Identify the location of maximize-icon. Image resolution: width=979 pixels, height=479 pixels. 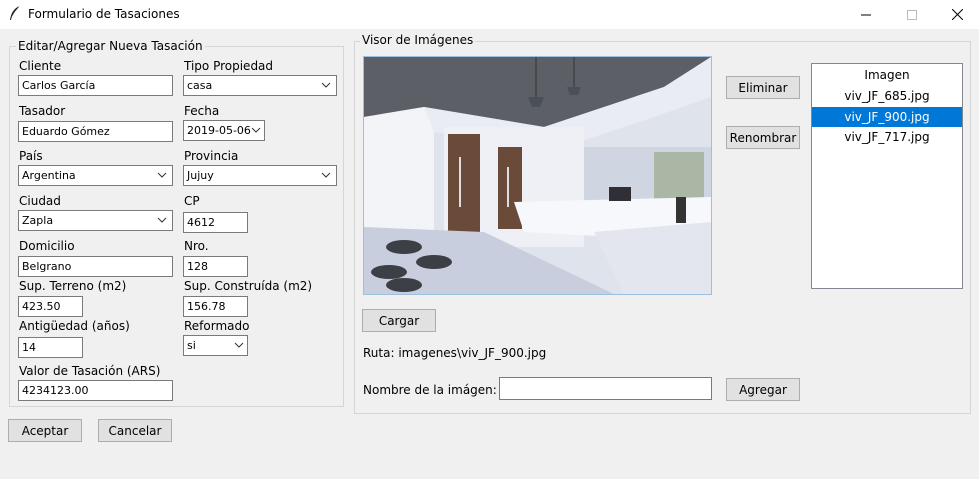
(912, 14).